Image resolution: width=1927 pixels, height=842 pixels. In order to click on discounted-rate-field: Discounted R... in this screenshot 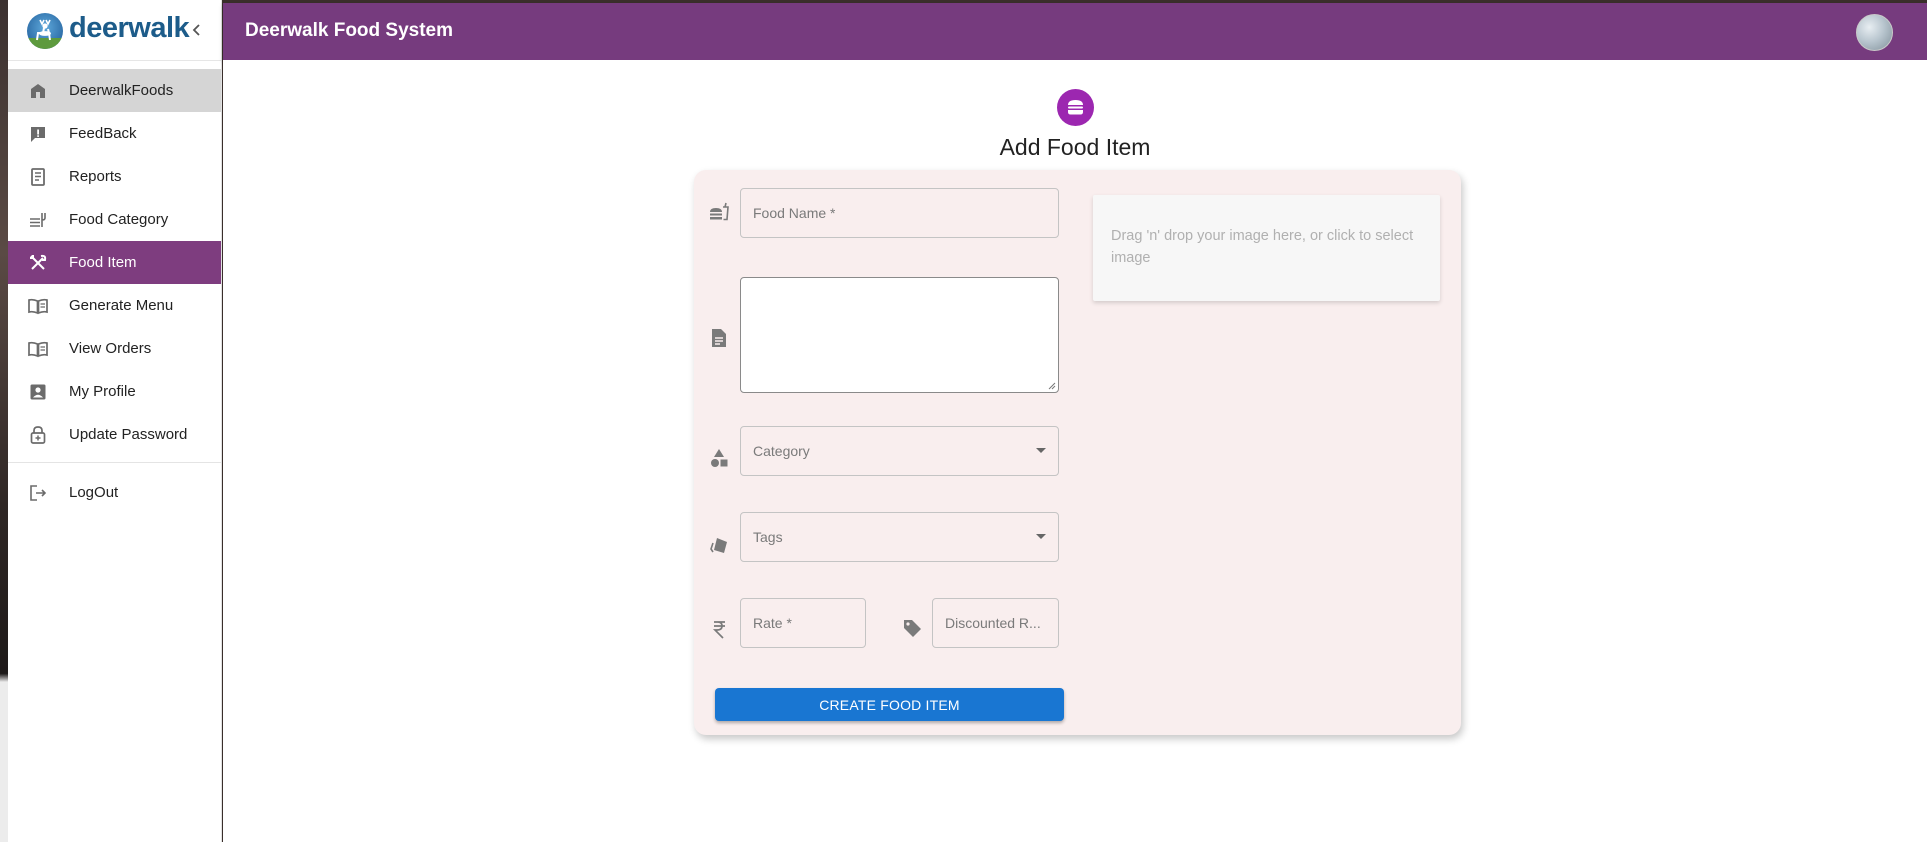, I will do `click(995, 623)`.